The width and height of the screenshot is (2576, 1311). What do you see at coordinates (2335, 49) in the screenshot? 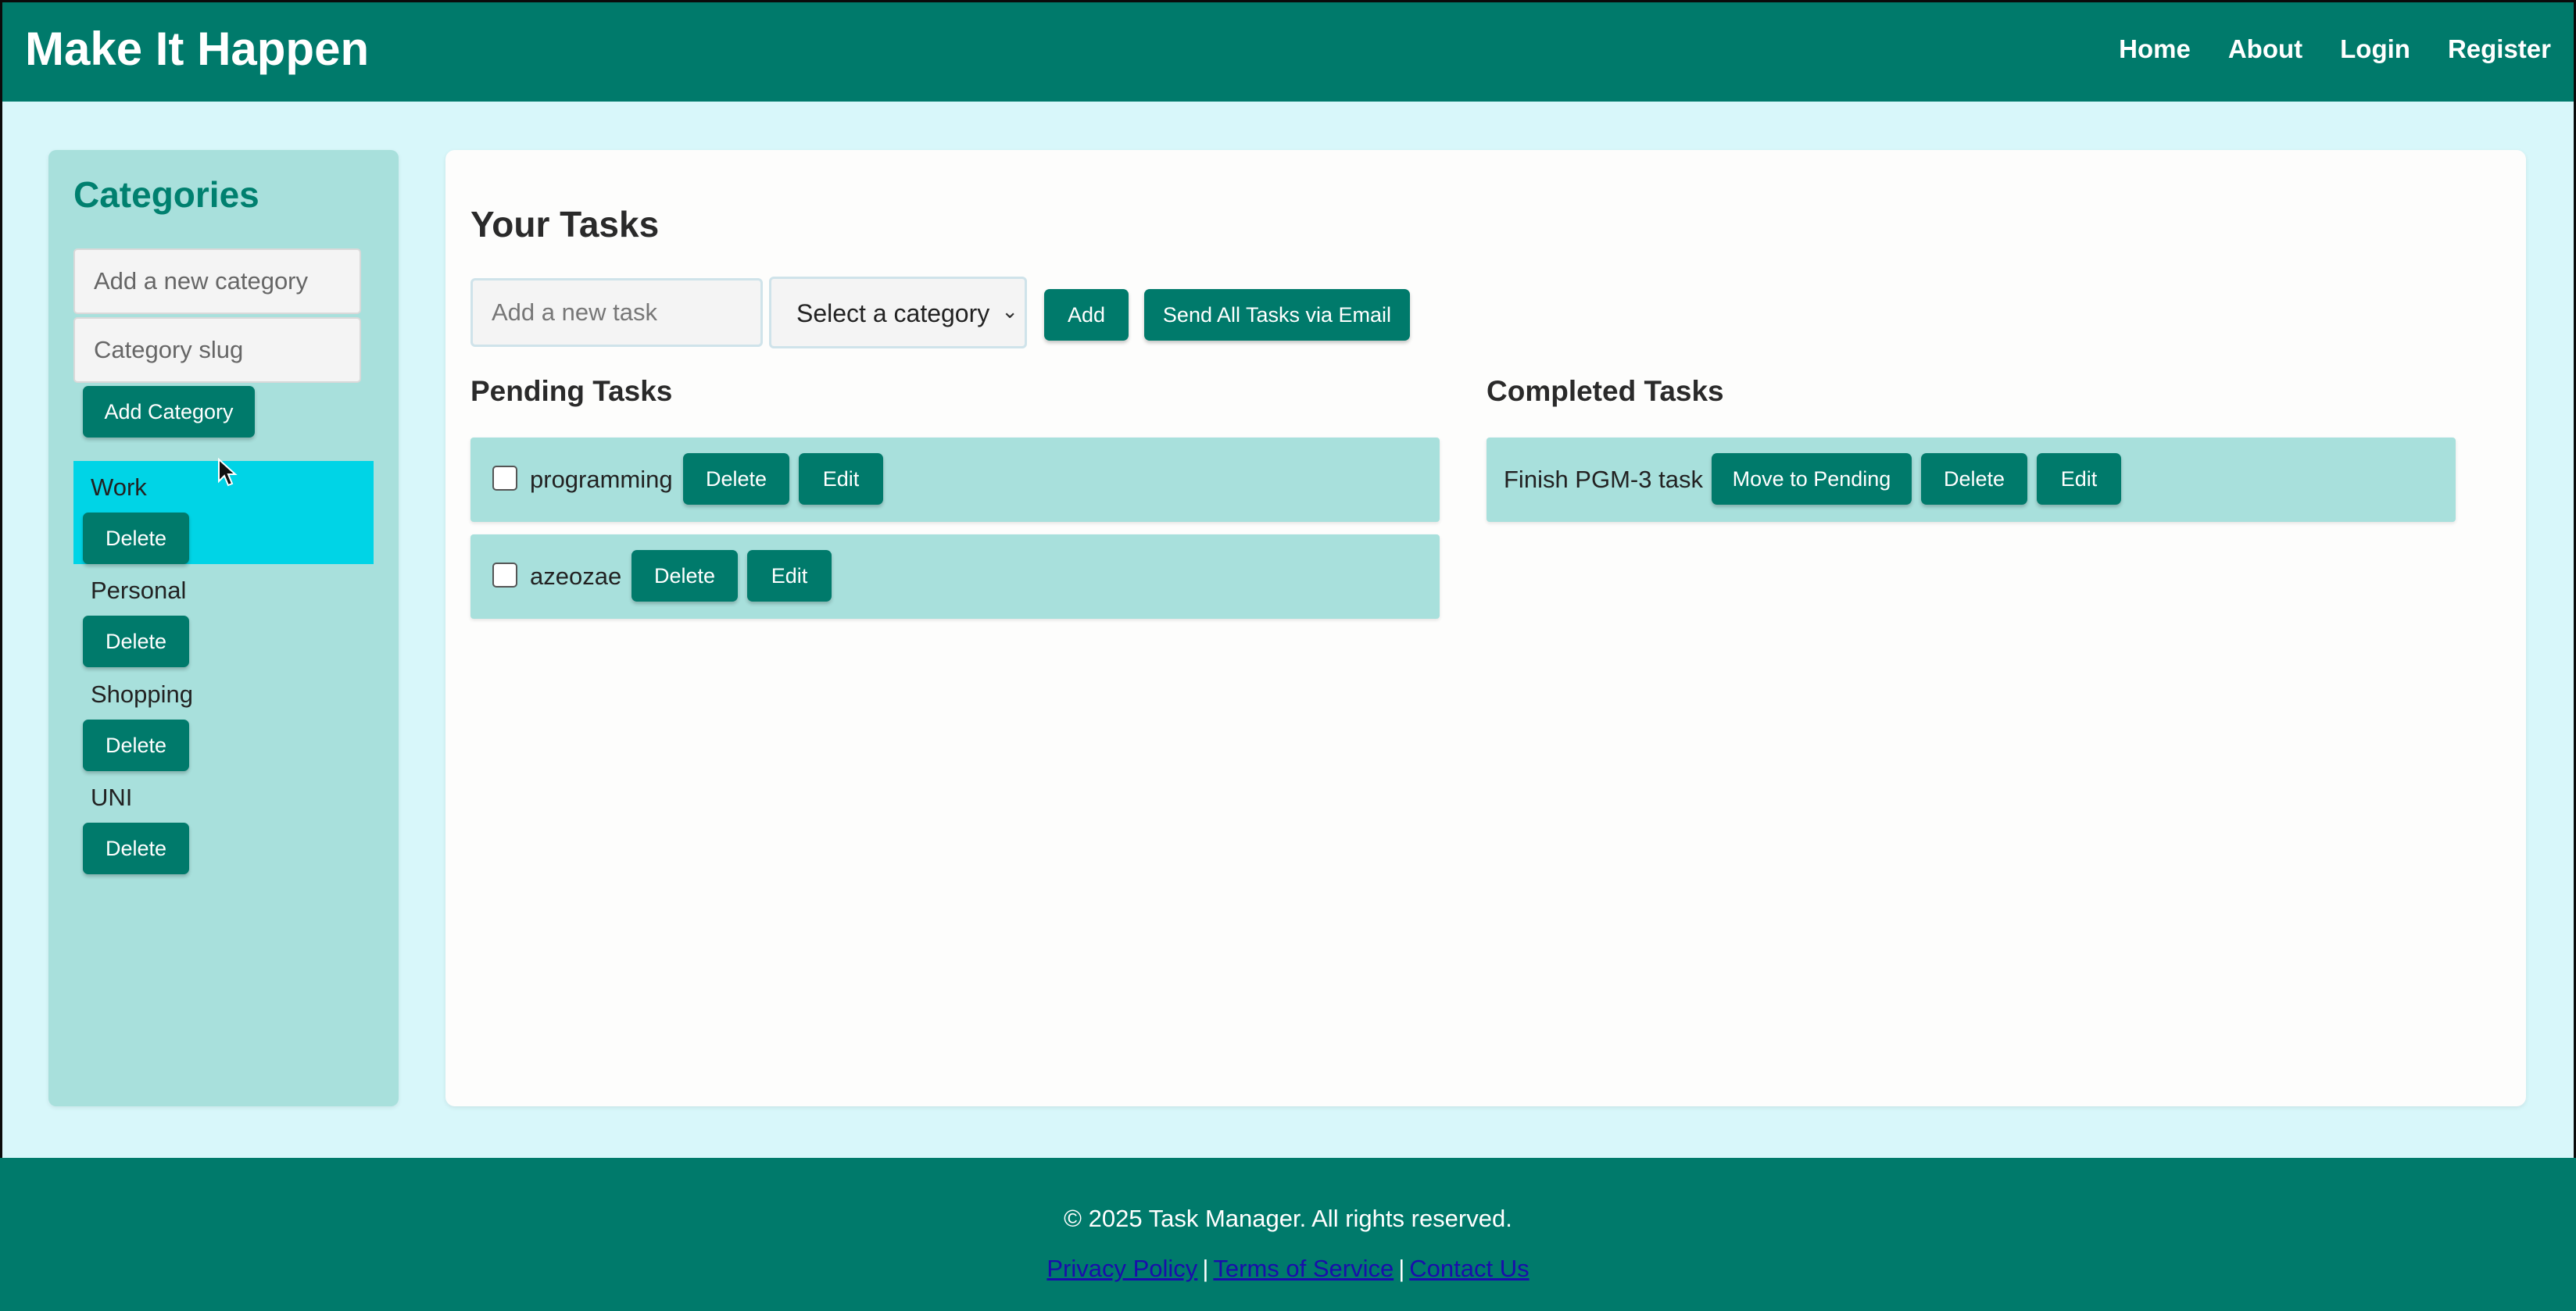
I see `main-nav: Home About Login Register` at bounding box center [2335, 49].